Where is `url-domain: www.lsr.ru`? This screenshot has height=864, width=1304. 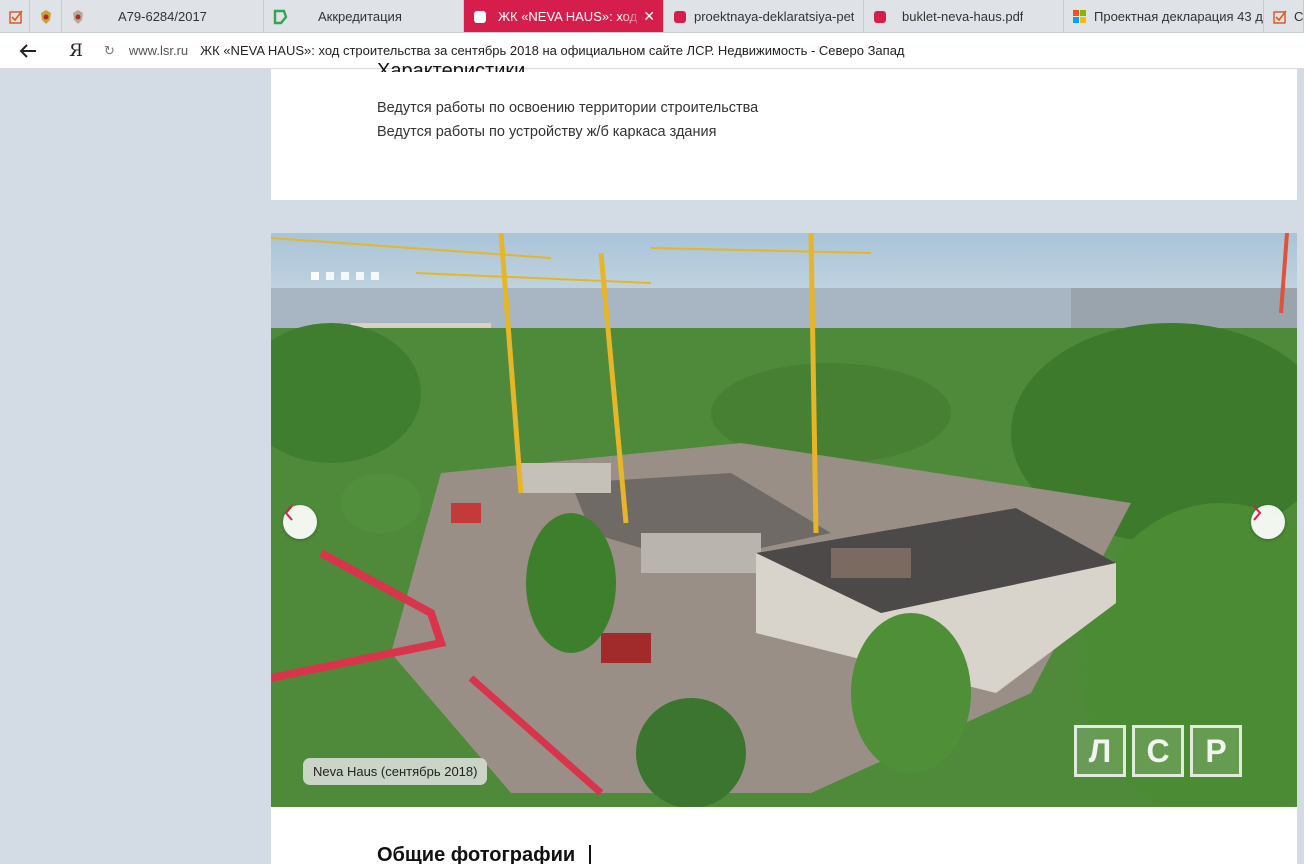
url-domain: www.lsr.ru is located at coordinates (158, 50).